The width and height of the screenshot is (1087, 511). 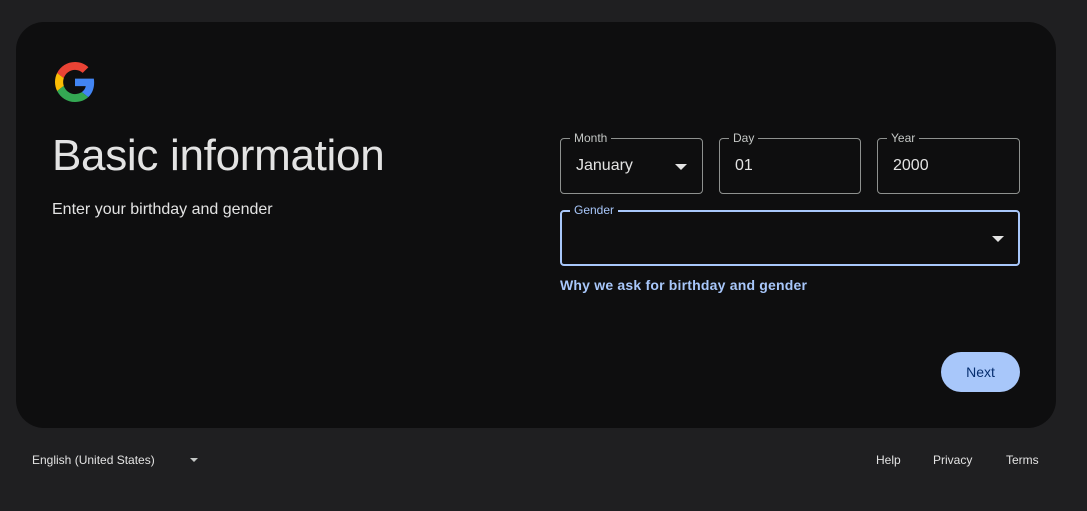 I want to click on privacy-link: Privacy, so click(x=952, y=460).